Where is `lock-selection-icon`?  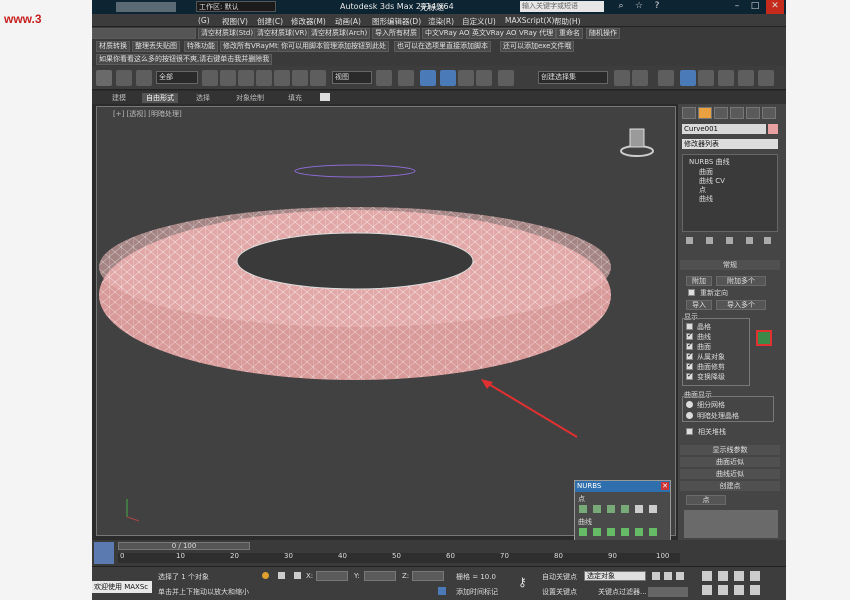 lock-selection-icon is located at coordinates (265, 575).